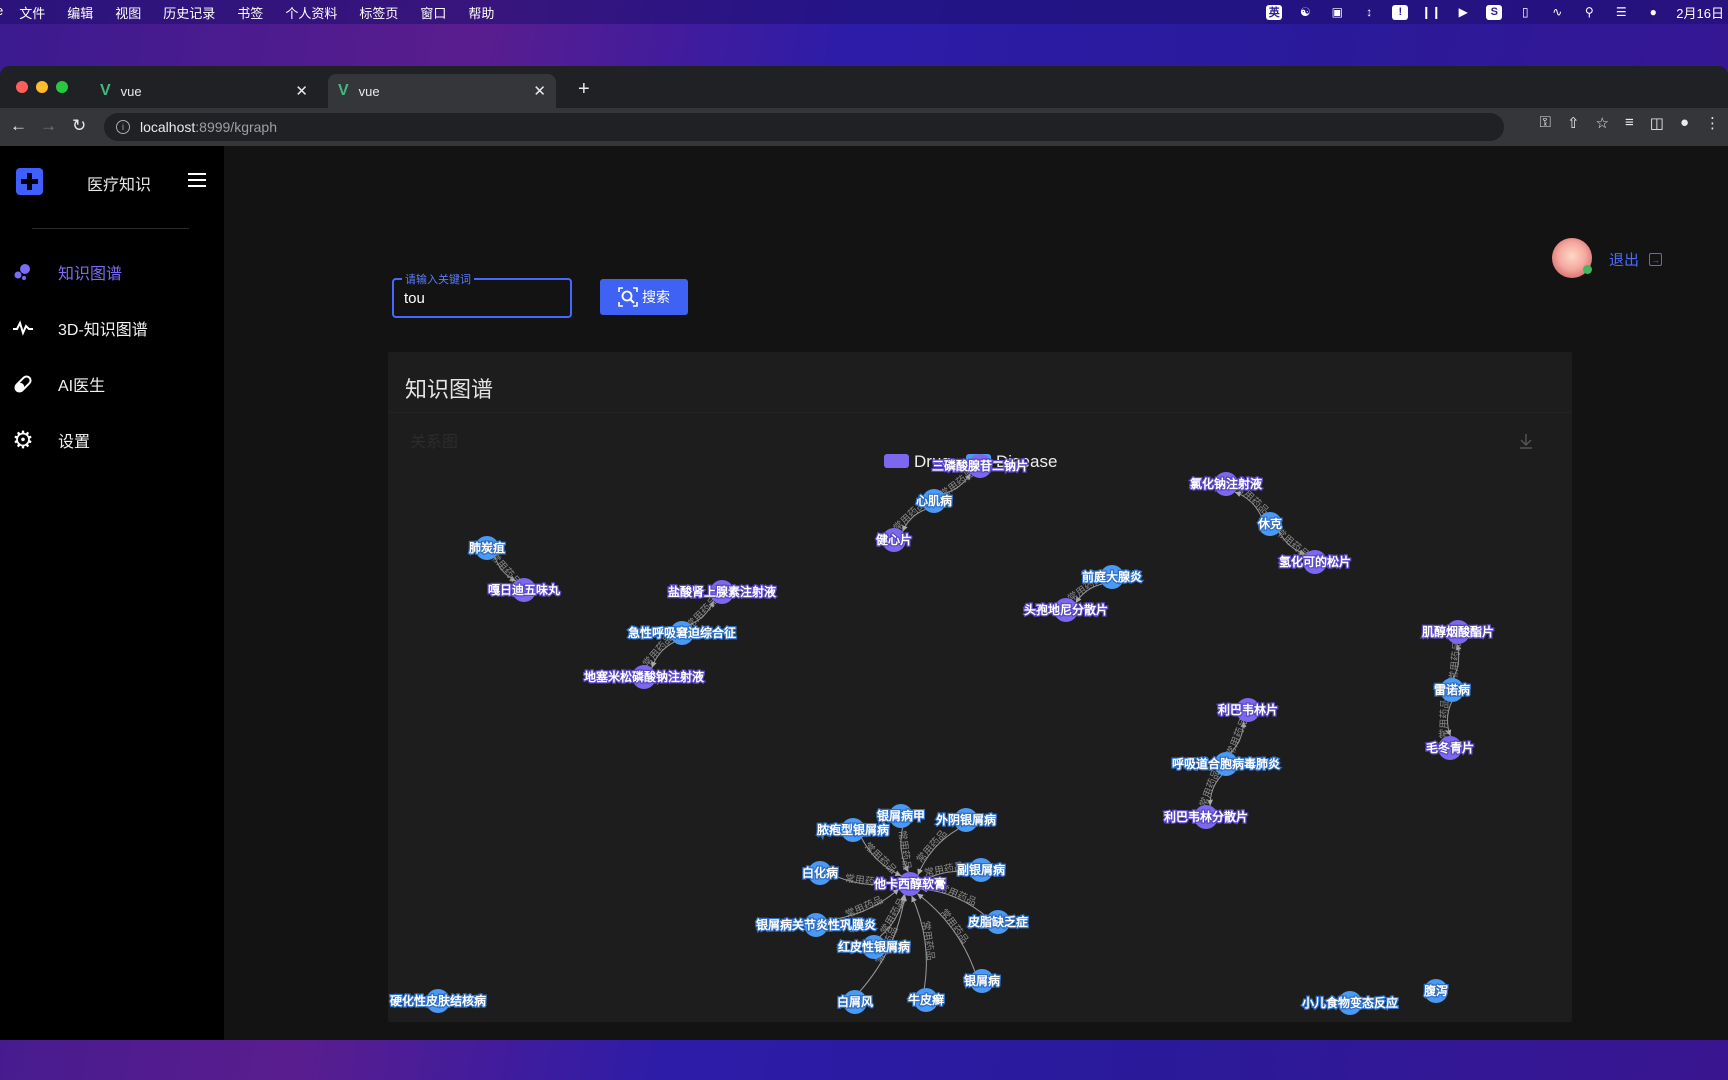 The width and height of the screenshot is (1728, 1080). What do you see at coordinates (22, 87) in the screenshot?
I see `close-window-button` at bounding box center [22, 87].